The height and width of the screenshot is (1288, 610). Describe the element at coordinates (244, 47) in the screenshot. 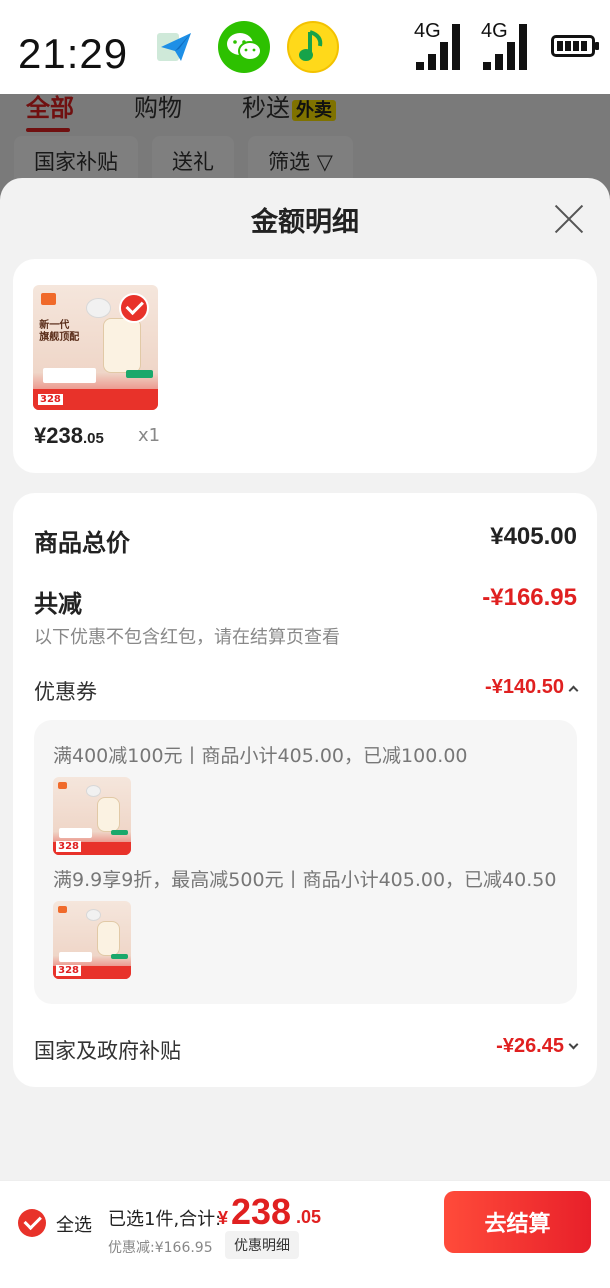

I see `wechat-icon` at that location.